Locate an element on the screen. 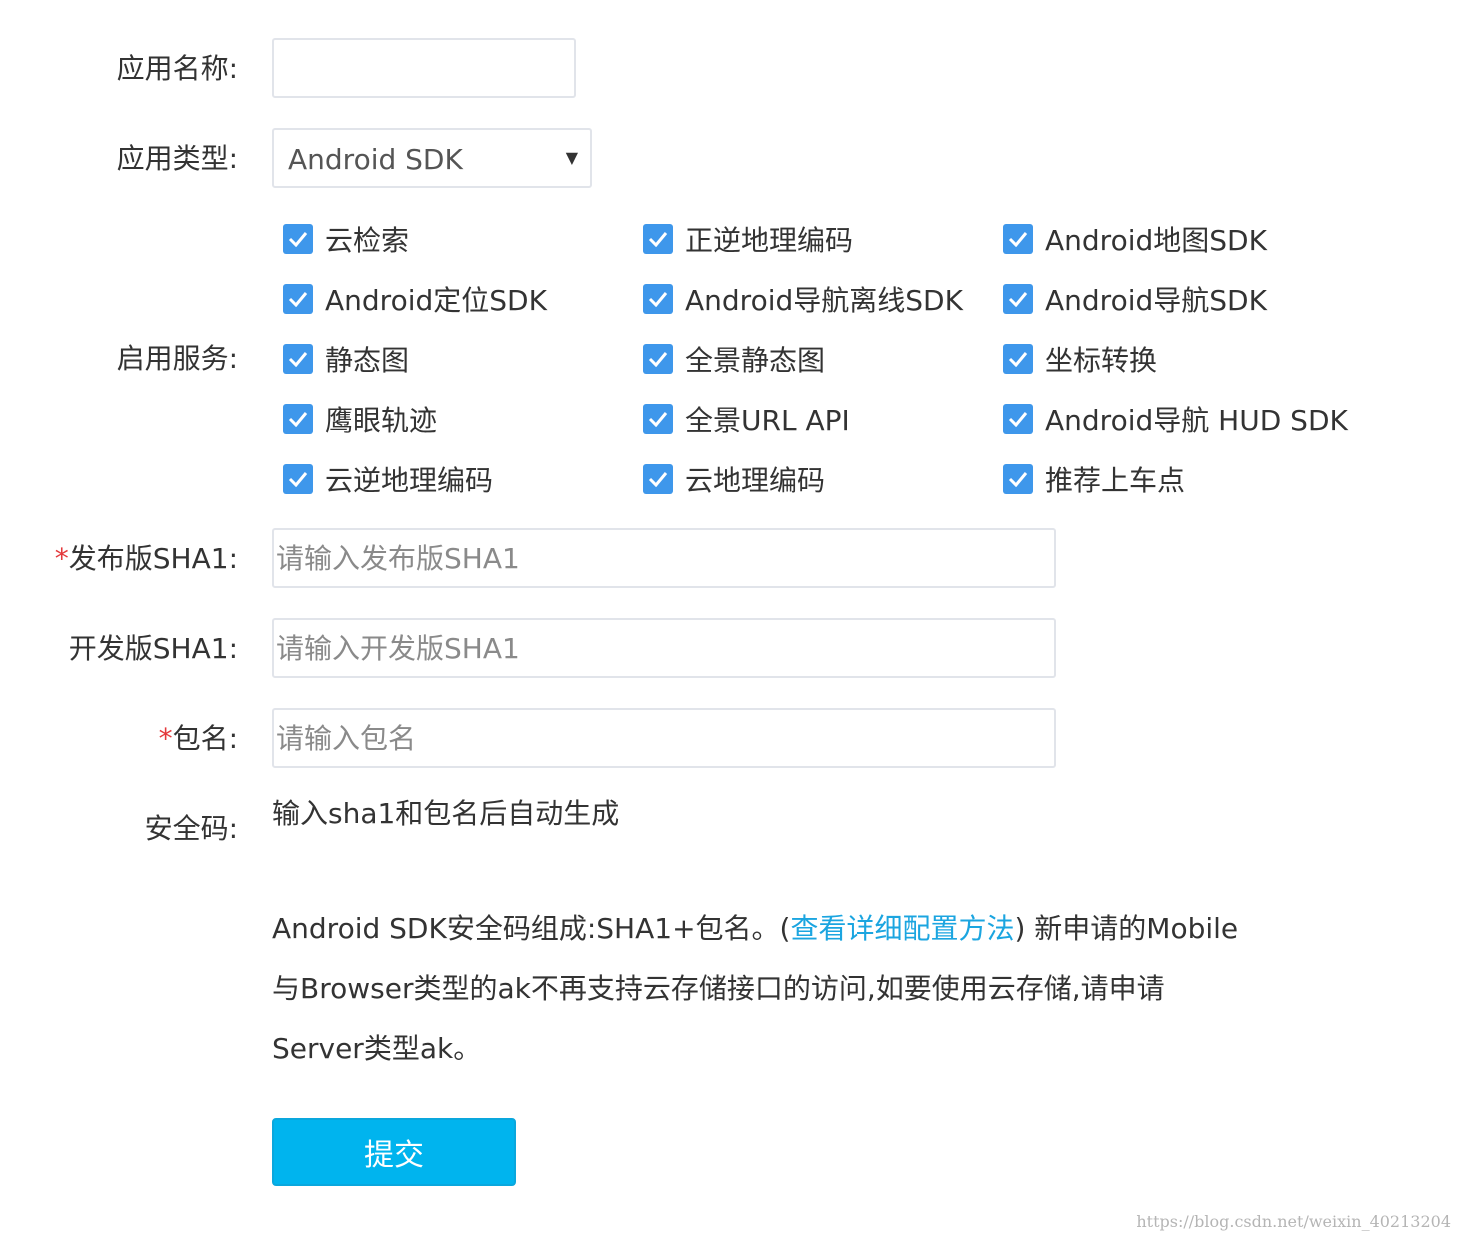  service-label: 鹰眼轨迹 is located at coordinates (381, 420).